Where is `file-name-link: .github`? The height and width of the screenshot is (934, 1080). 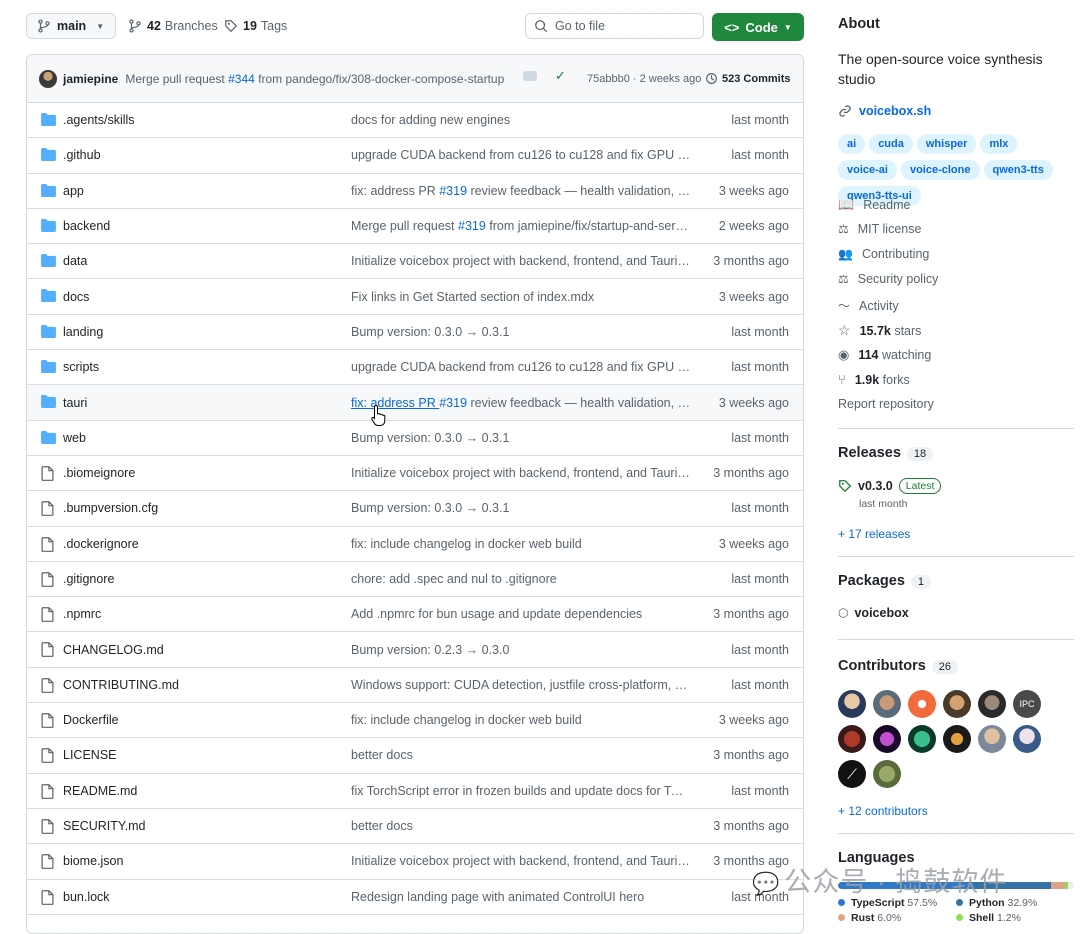
file-name-link: .github is located at coordinates (82, 155).